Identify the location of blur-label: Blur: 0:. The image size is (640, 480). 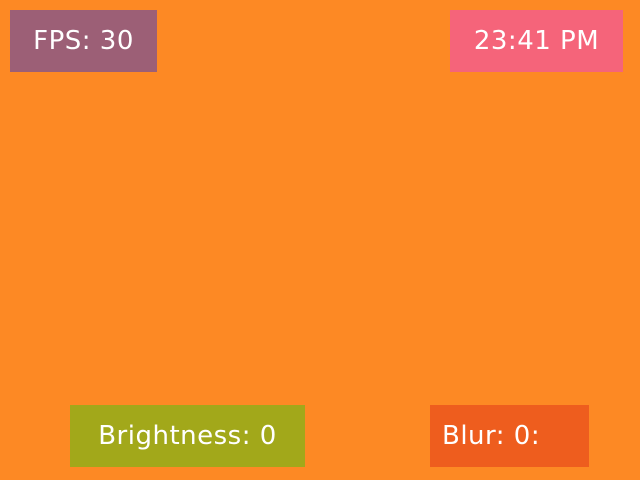
(491, 436).